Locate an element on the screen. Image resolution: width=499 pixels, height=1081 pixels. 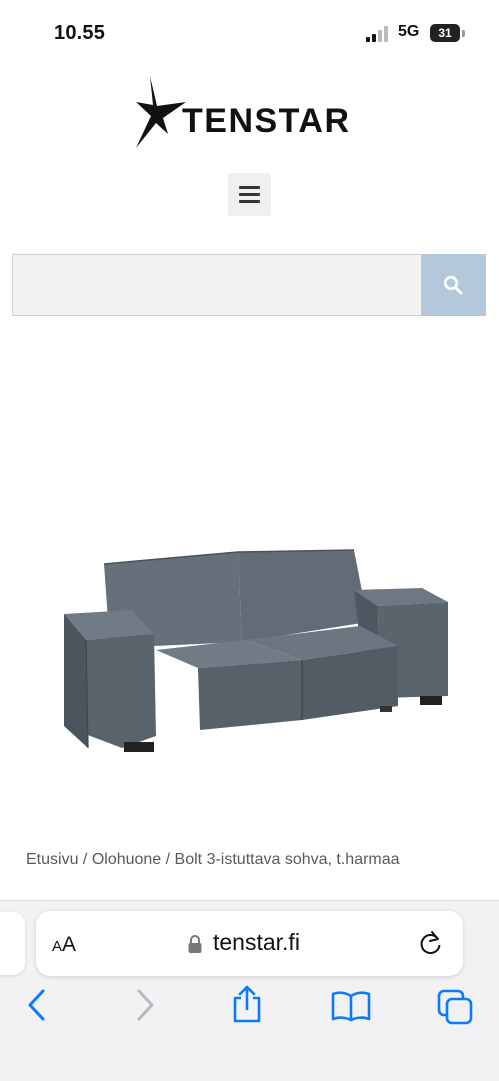
status-bar: 10.55 5G 31 is located at coordinates (249, 33).